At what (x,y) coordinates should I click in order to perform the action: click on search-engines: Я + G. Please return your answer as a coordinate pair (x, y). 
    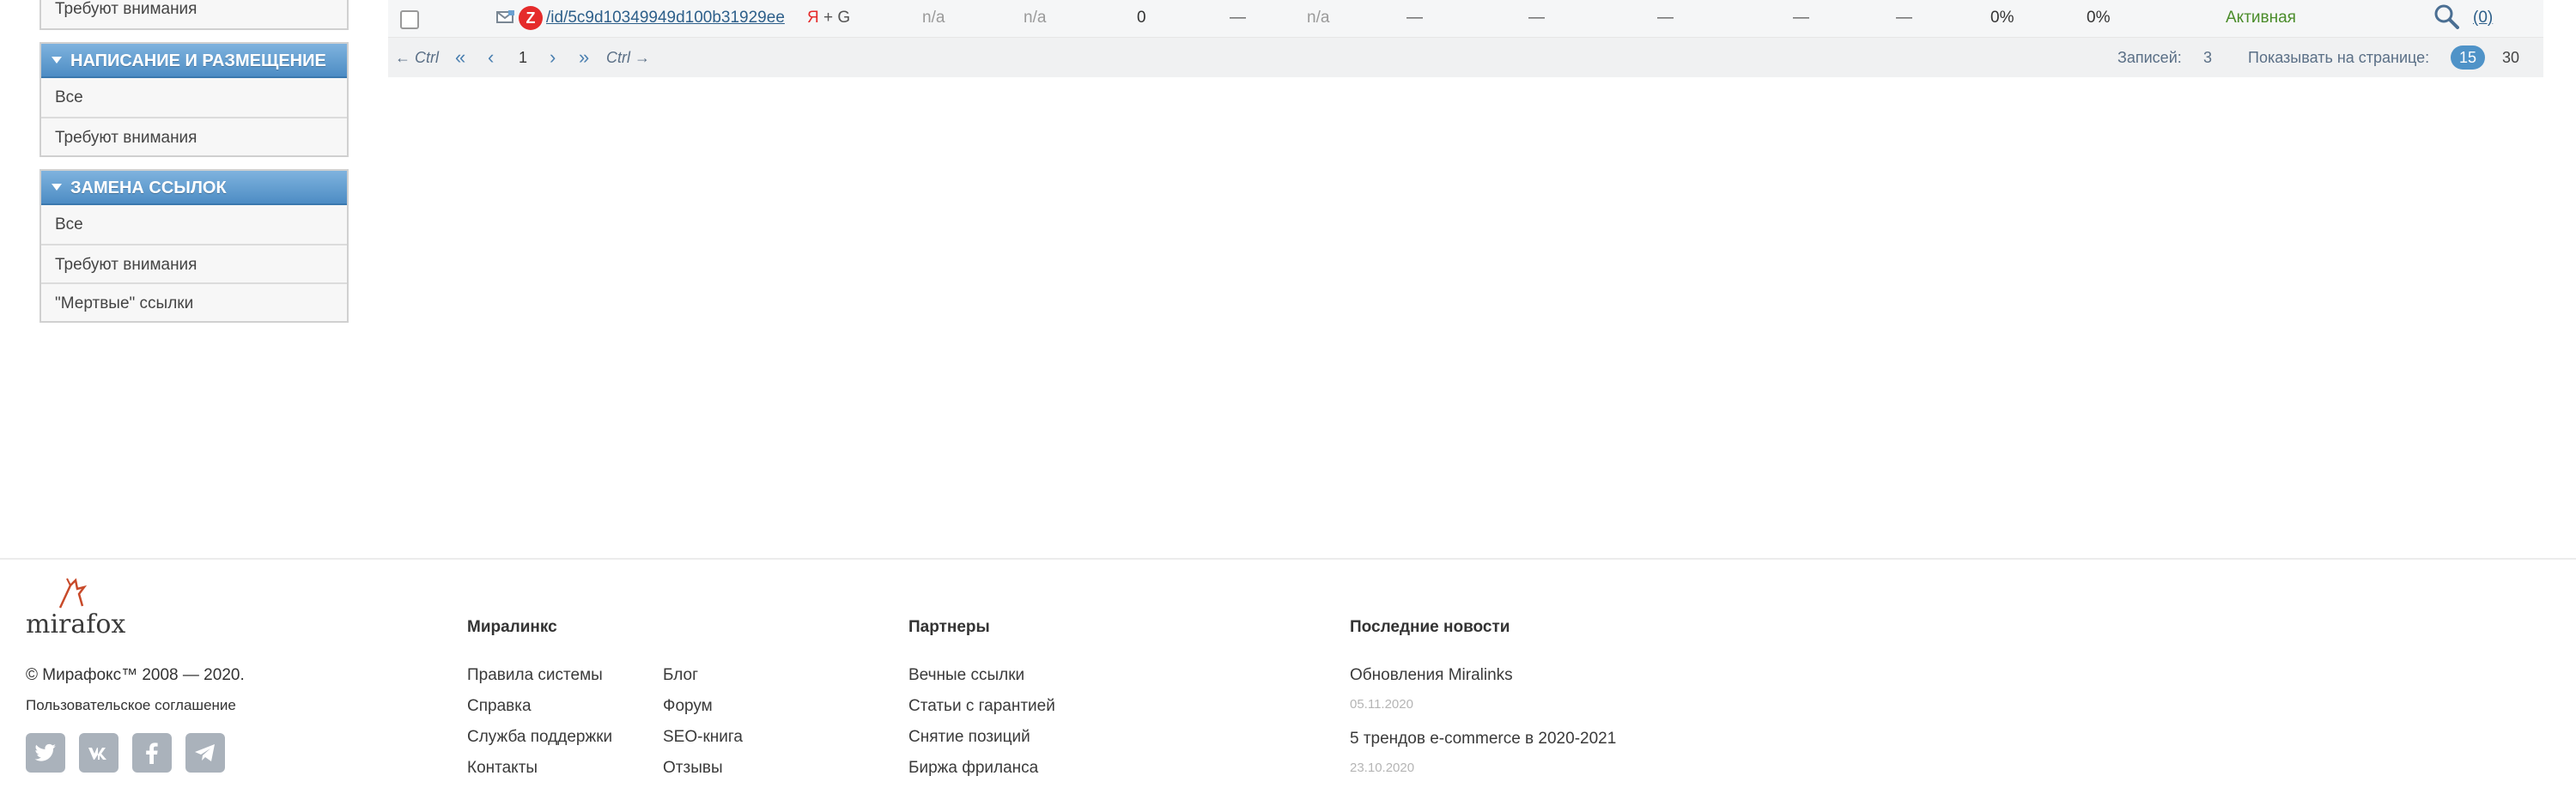
    Looking at the image, I should click on (828, 18).